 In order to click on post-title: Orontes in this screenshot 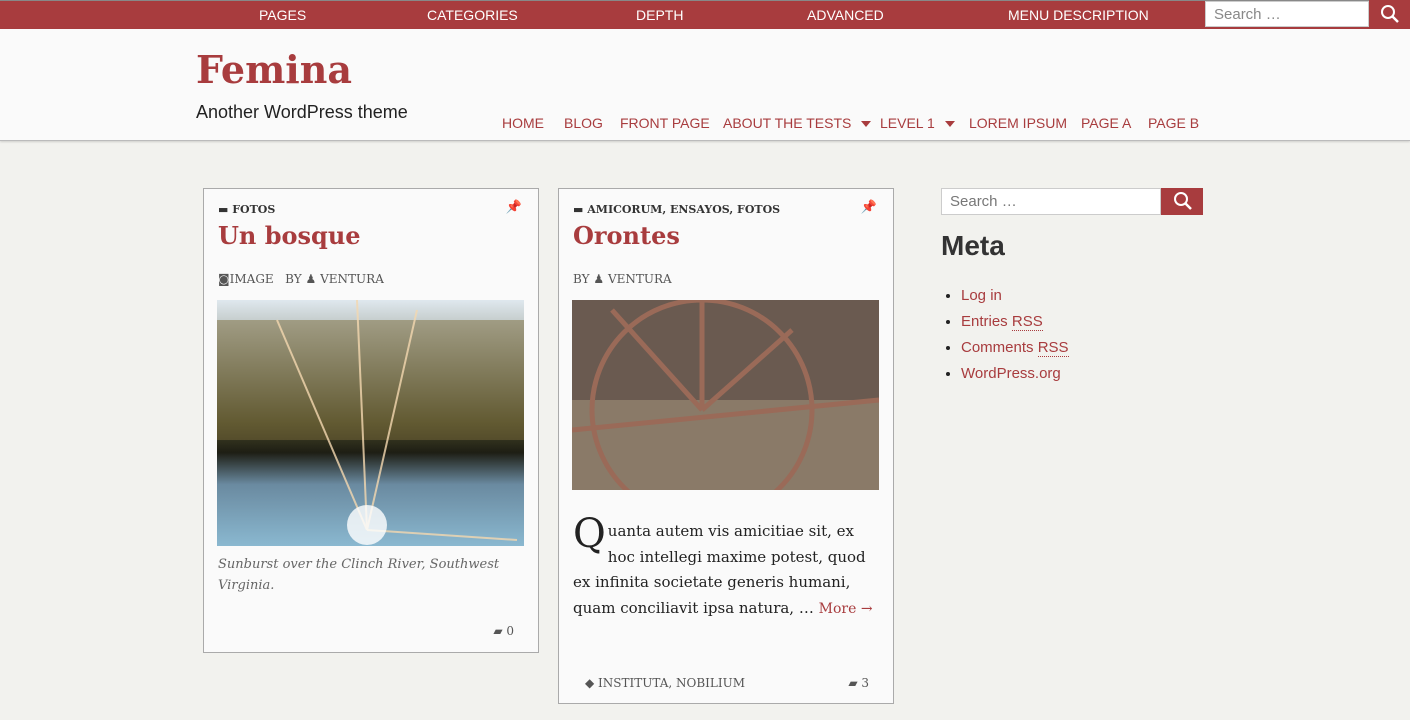, I will do `click(626, 235)`.